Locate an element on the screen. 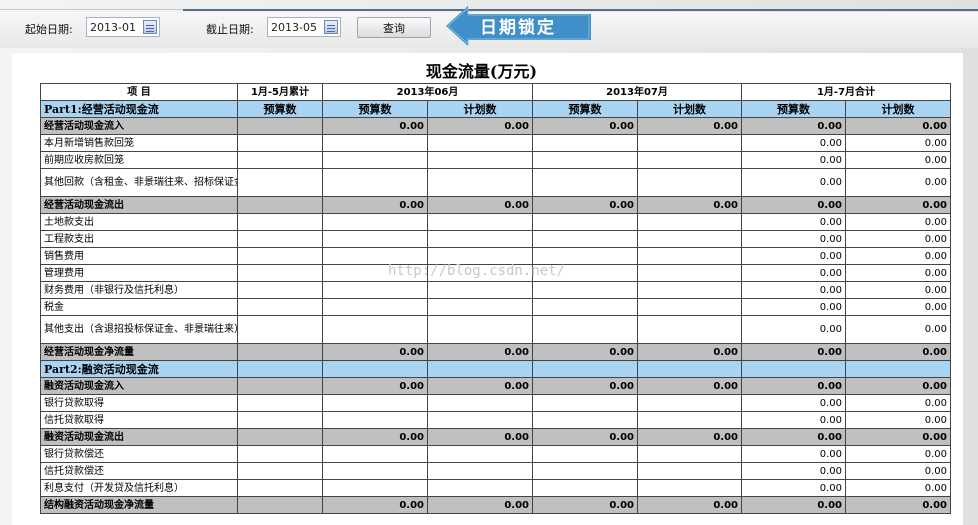 This screenshot has width=978, height=525. table-row: 银行贷款取得 0.00 0.00 is located at coordinates (496, 403).